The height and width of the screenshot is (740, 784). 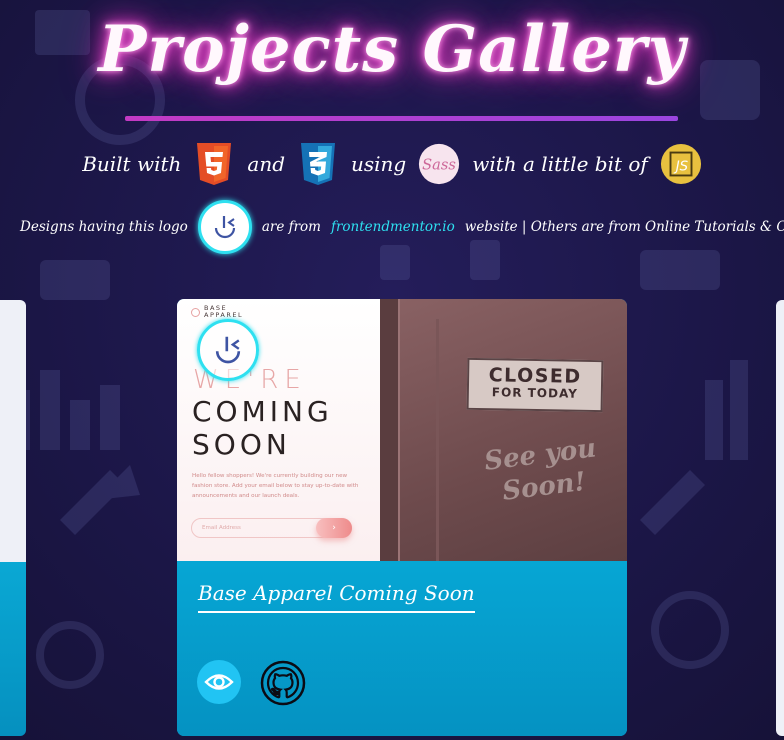 I want to click on svg-text: JS, so click(x=681, y=167).